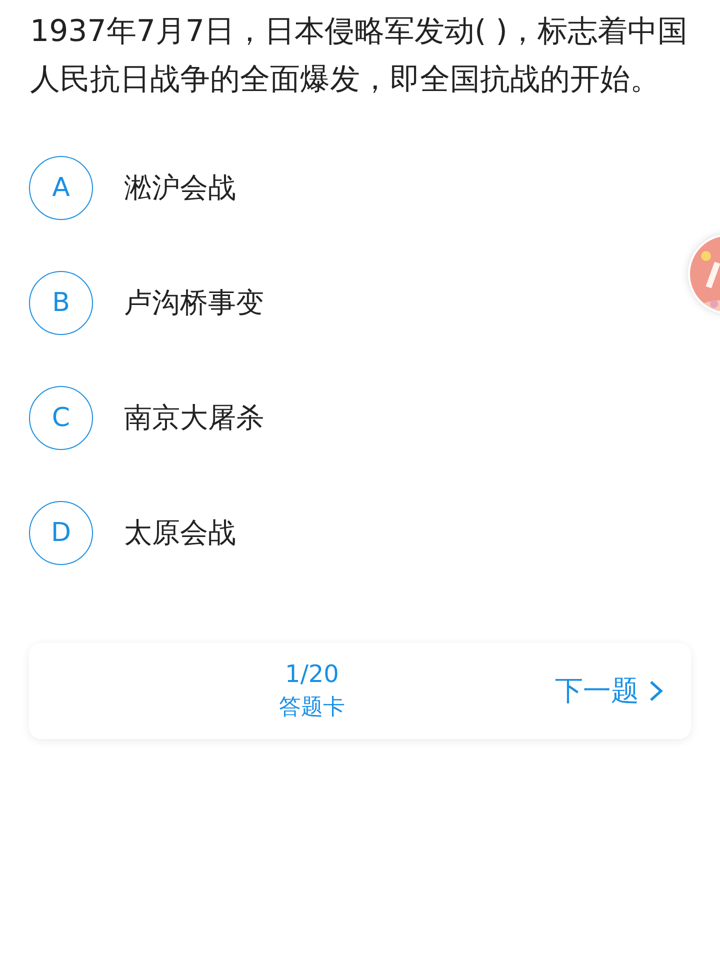  I want to click on option-text: 卢沟桥事变, so click(194, 303).